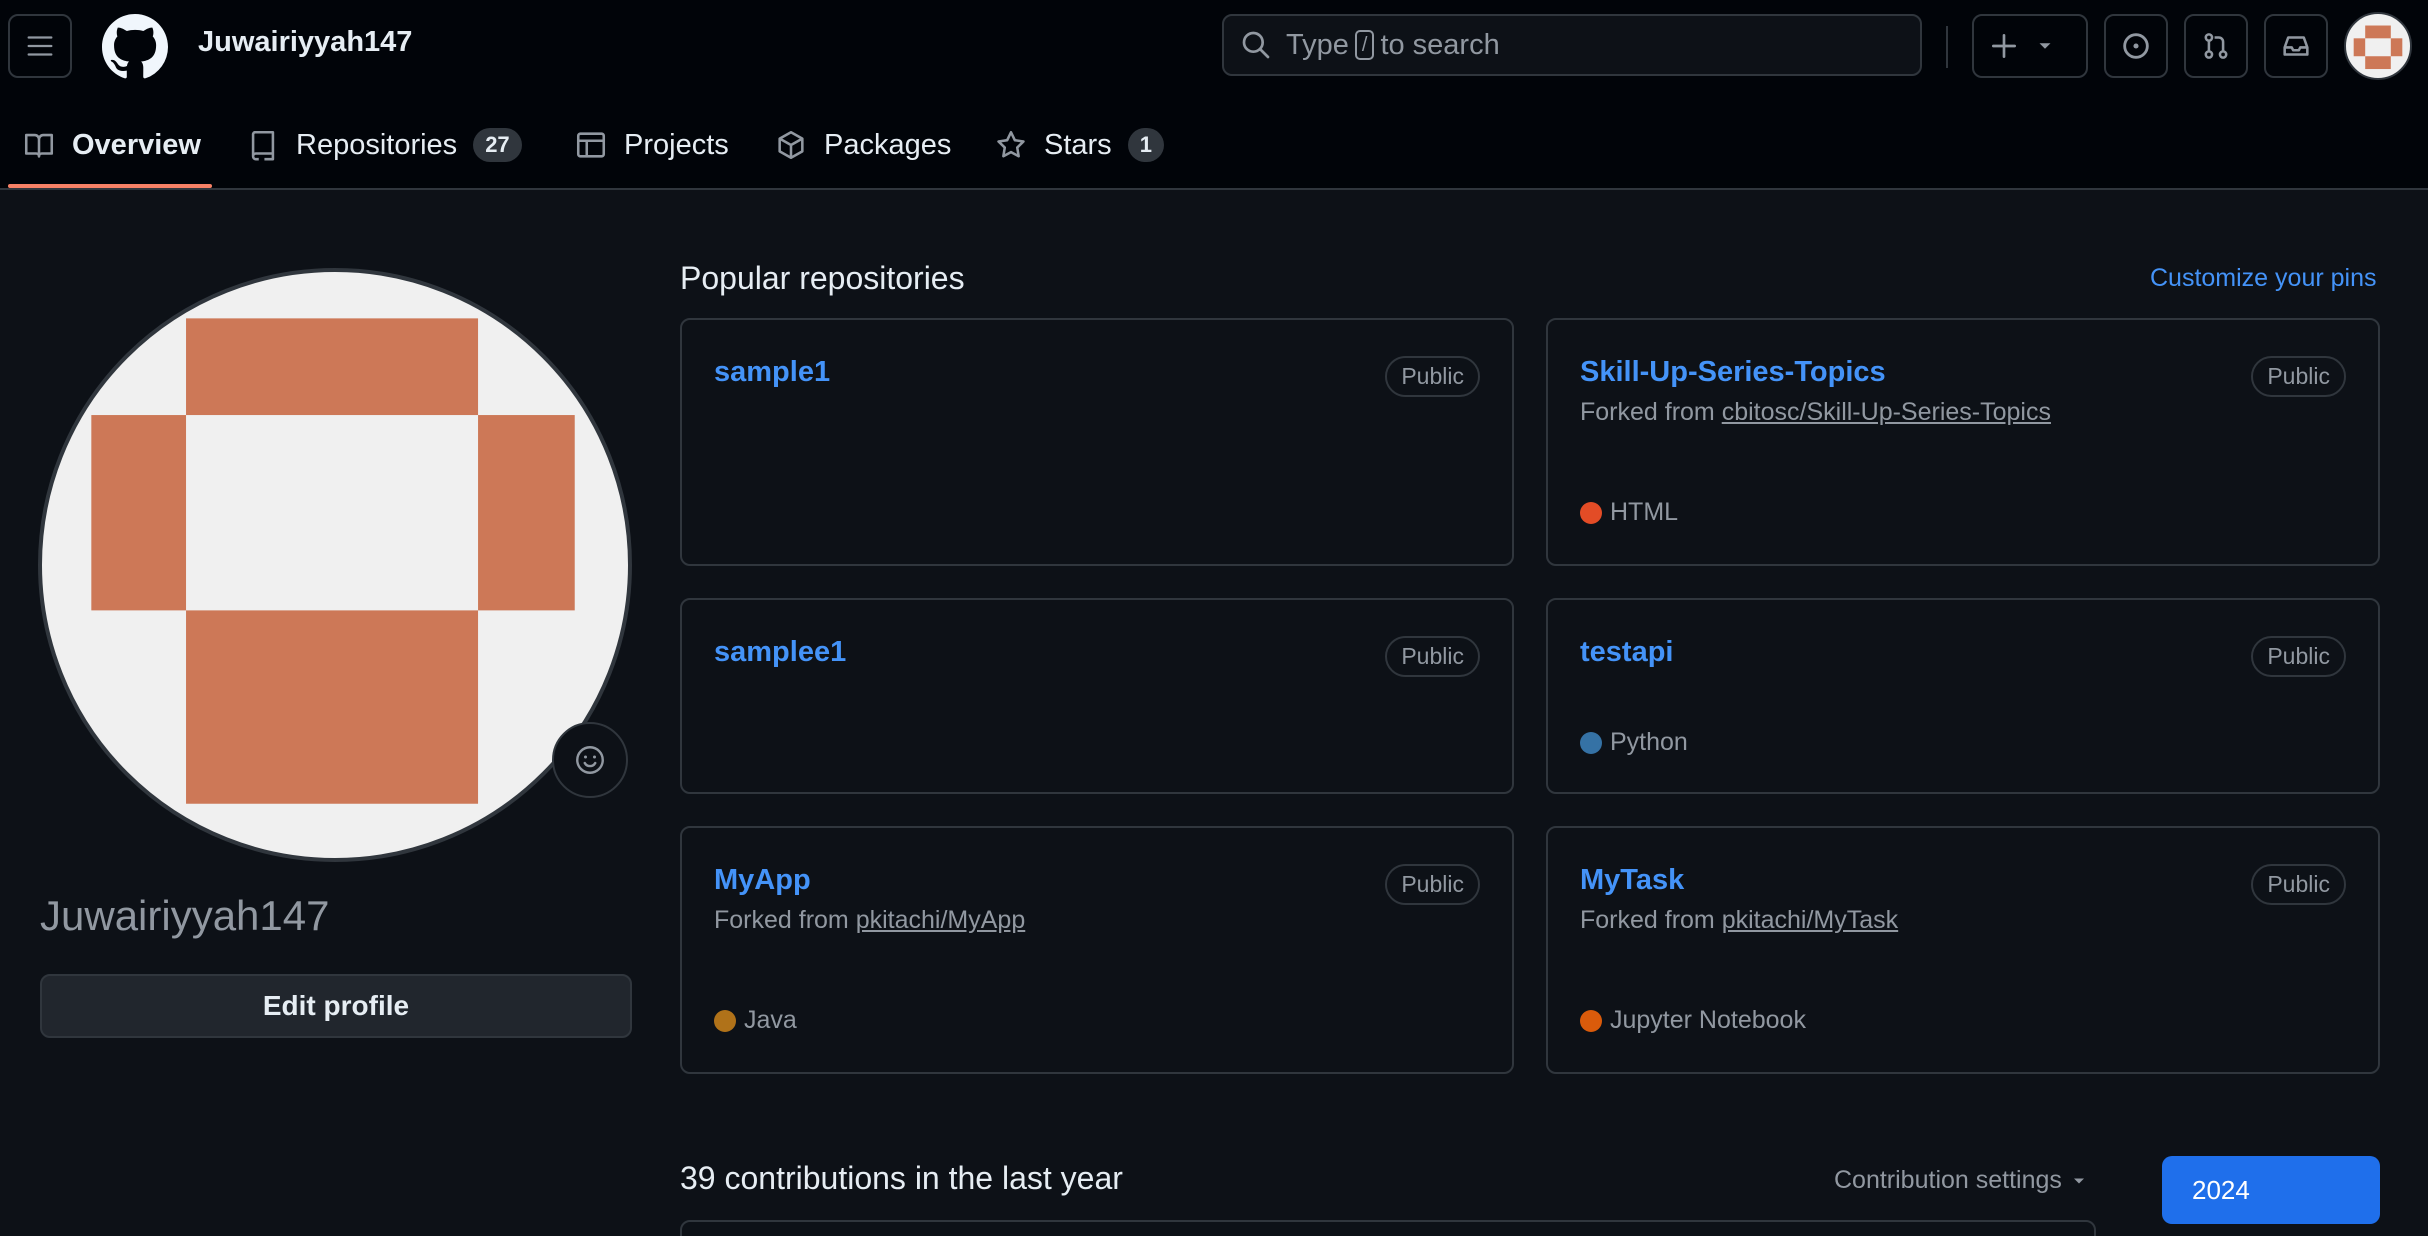 The width and height of the screenshot is (2428, 1236). I want to click on create-new-button, so click(2030, 46).